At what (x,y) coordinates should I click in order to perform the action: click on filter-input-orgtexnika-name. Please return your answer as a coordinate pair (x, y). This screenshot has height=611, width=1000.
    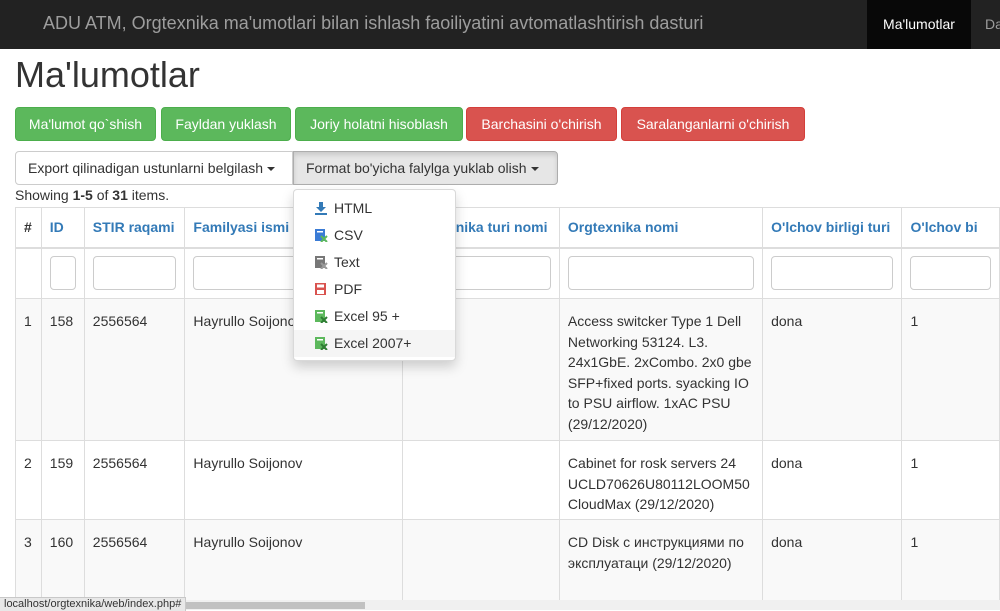
    Looking at the image, I should click on (661, 273).